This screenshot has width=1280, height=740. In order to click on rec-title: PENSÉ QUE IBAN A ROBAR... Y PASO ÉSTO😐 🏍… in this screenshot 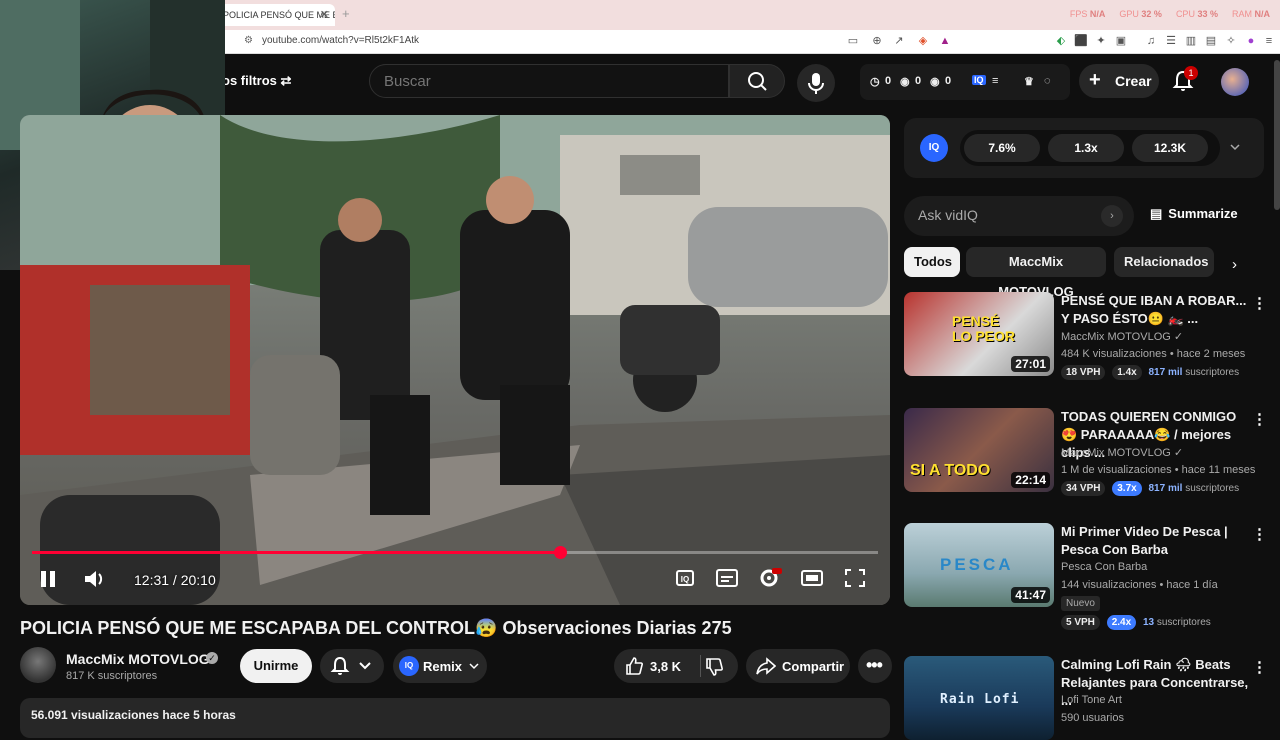, I will do `click(1156, 310)`.